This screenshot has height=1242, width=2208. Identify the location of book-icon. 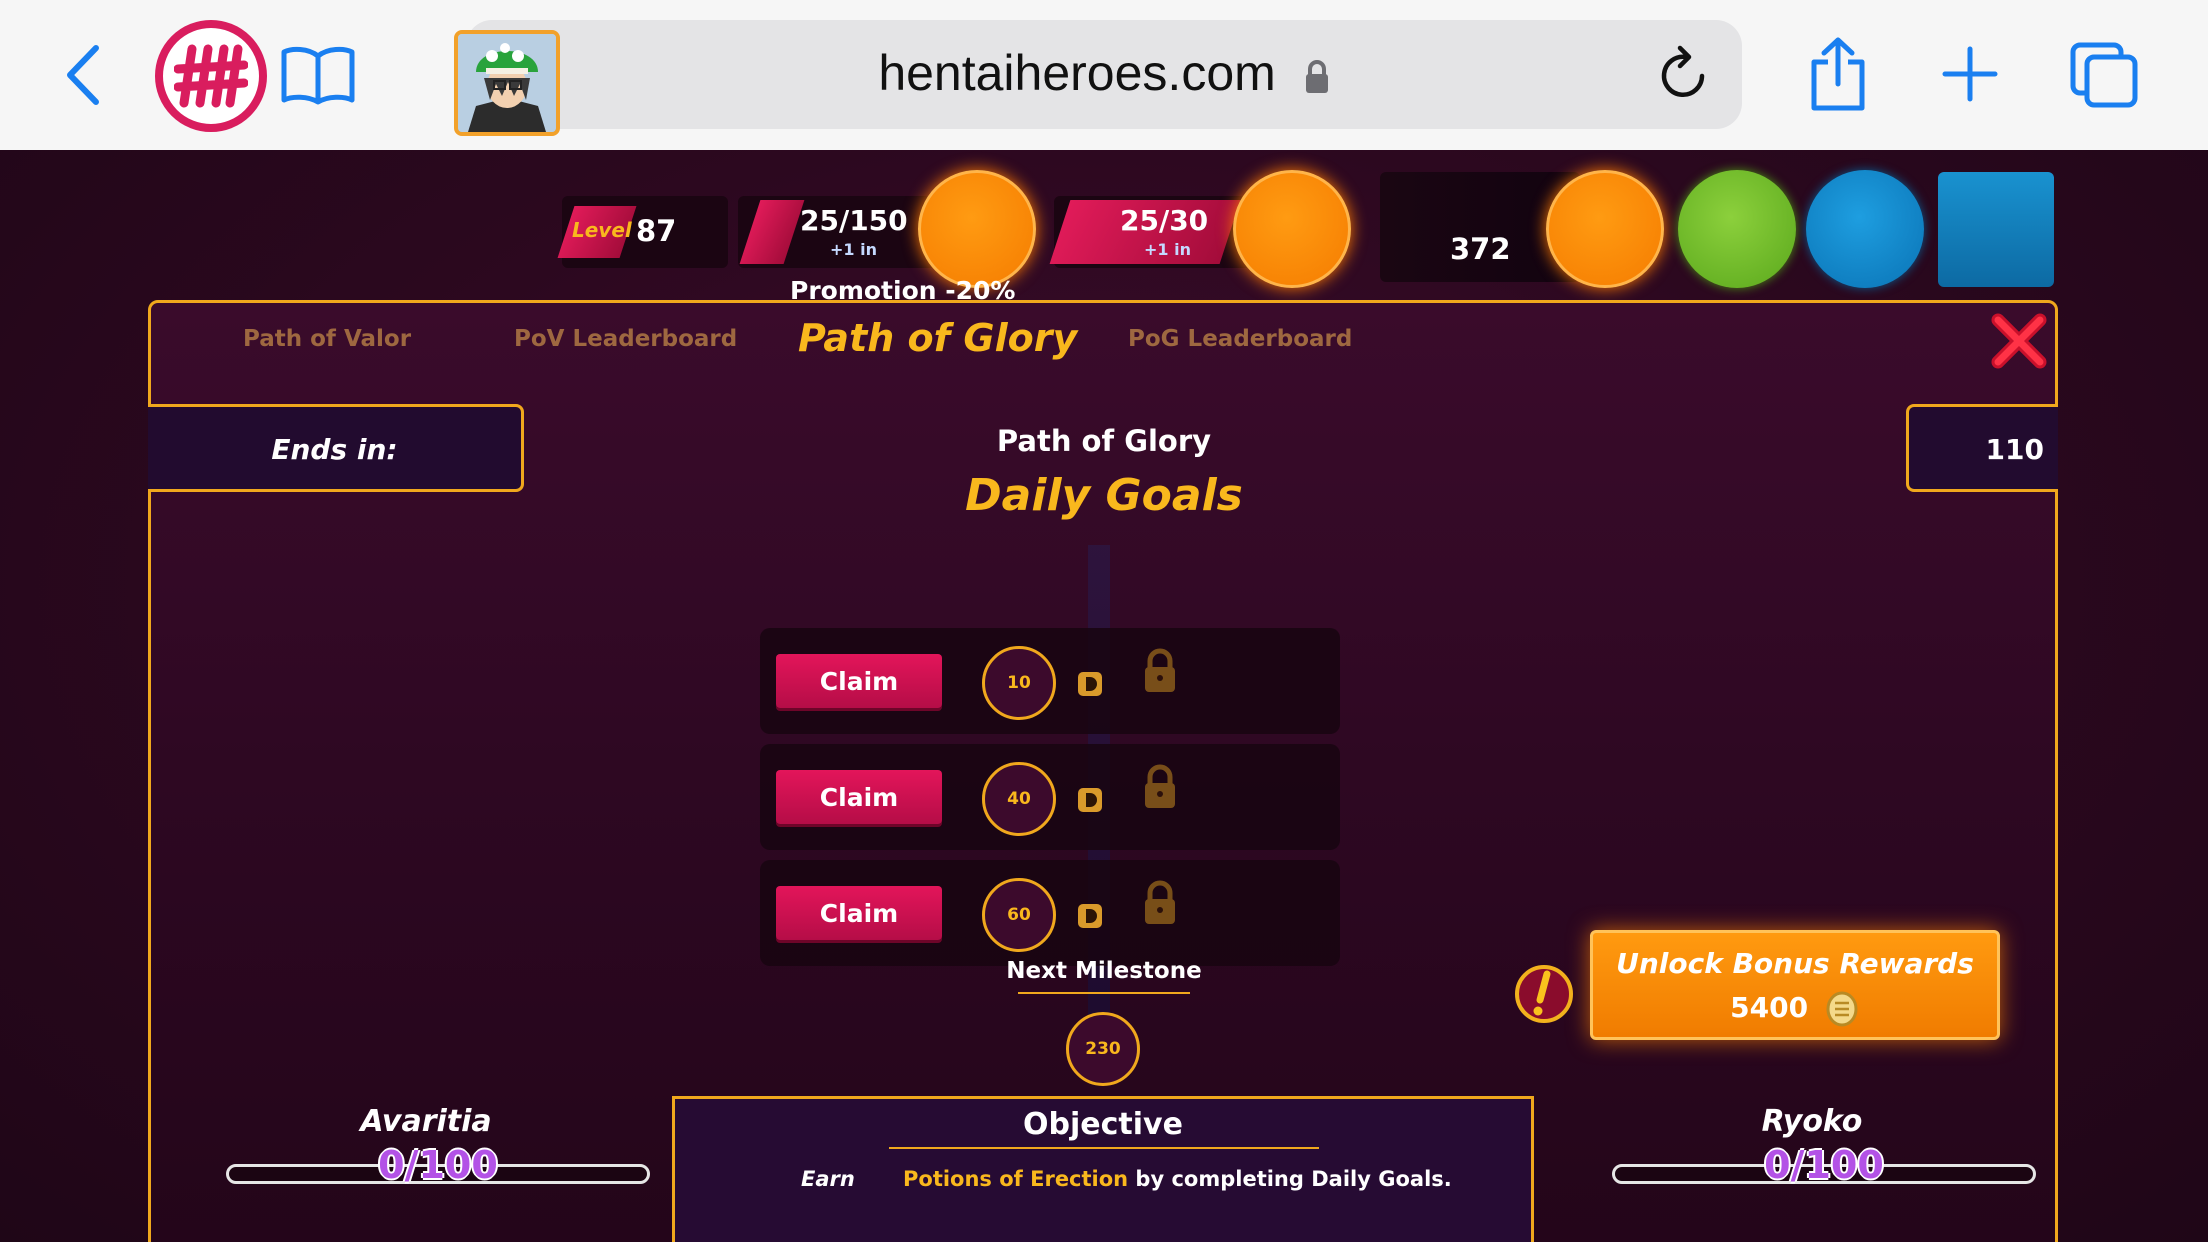
(318, 75).